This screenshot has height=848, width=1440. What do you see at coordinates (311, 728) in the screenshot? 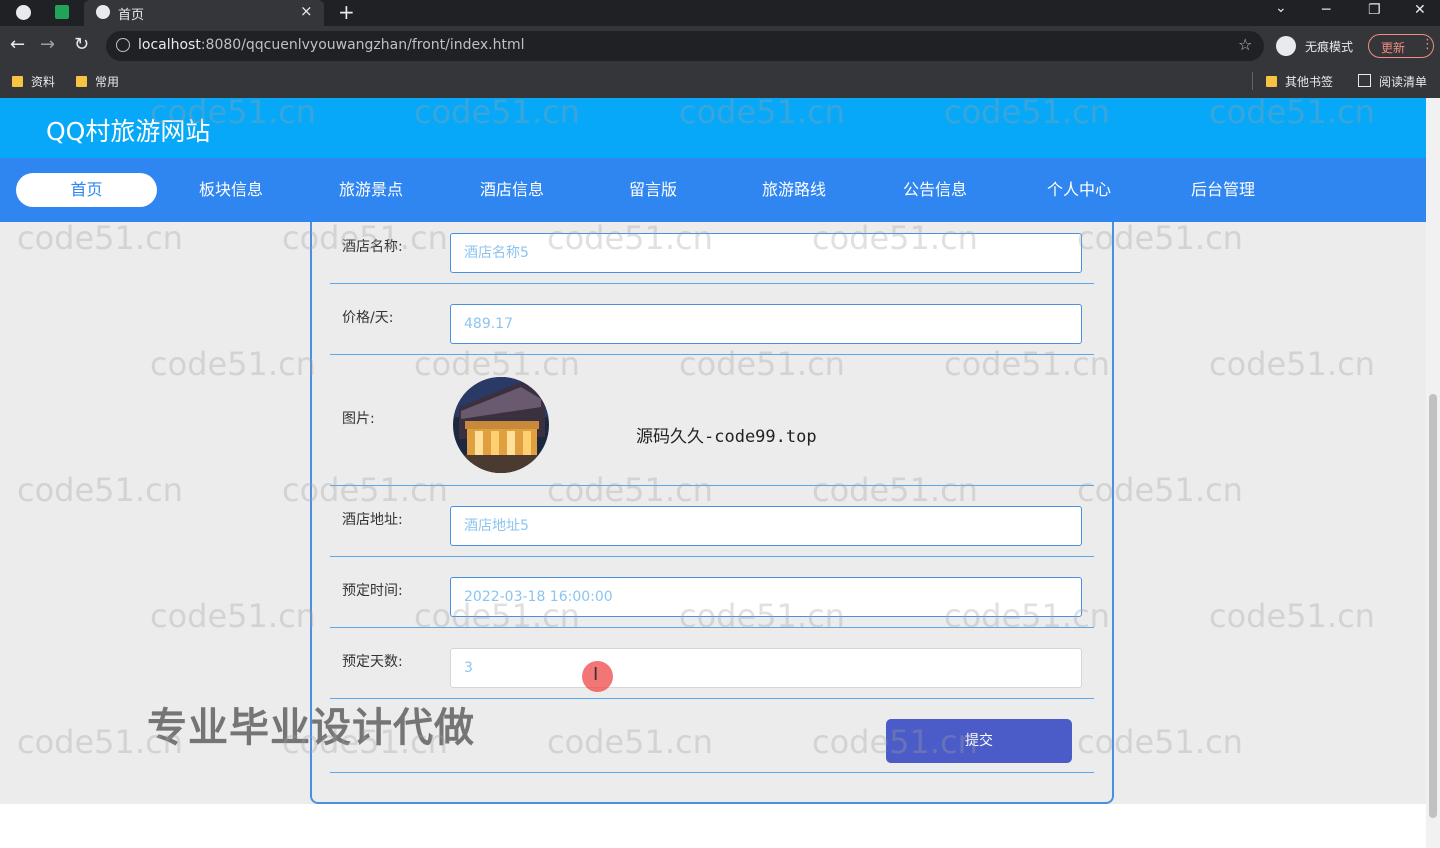
I see `promo-watermark: 专业毕业设计代做` at bounding box center [311, 728].